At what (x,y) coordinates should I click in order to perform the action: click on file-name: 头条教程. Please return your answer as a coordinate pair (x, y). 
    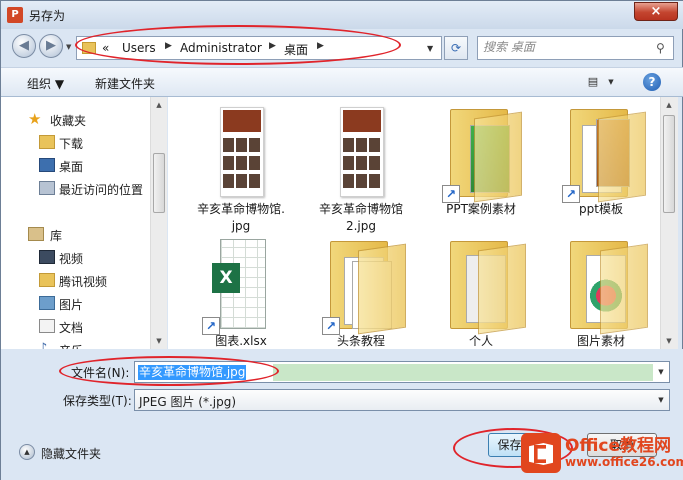
    Looking at the image, I should click on (360, 341).